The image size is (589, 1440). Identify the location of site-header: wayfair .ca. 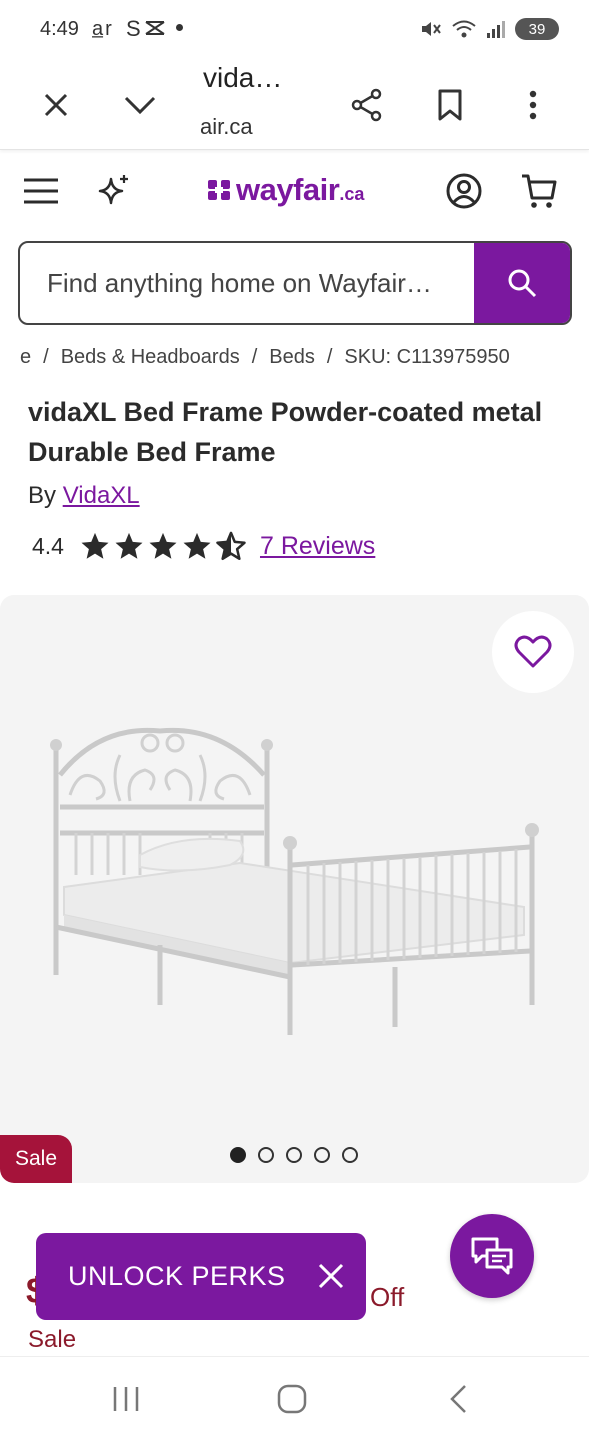
(294, 191).